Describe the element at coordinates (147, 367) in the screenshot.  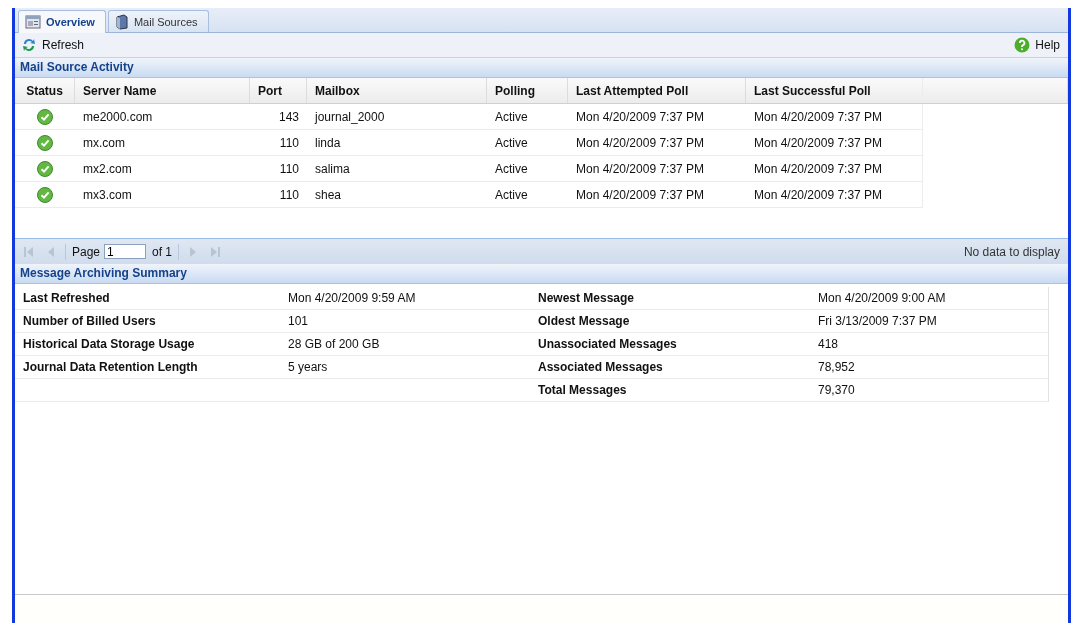
I see `field-label: Journal Data Retention Length` at that location.